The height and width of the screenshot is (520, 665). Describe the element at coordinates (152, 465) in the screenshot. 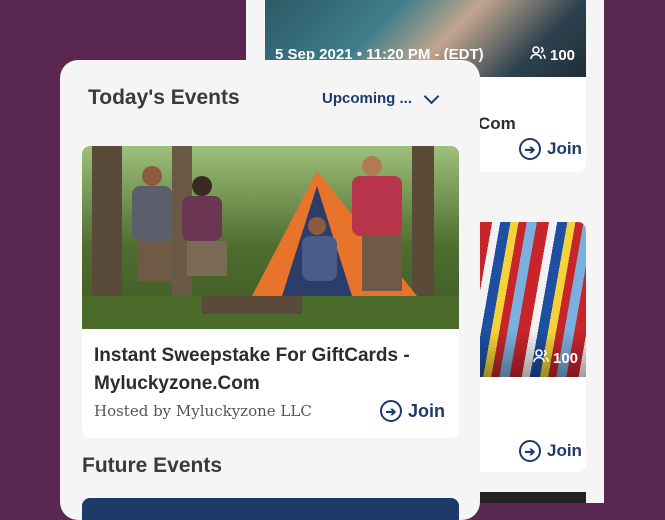

I see `future-events-heading: Future Events` at that location.